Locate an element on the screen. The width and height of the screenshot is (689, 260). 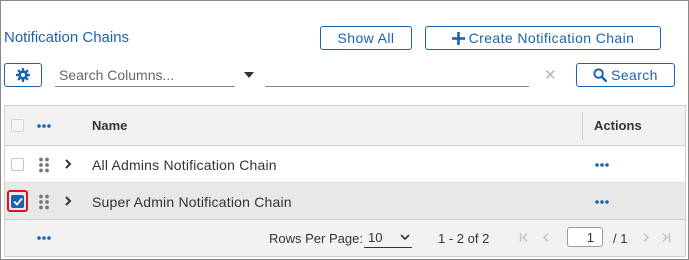
previous-page-icon is located at coordinates (546, 237).